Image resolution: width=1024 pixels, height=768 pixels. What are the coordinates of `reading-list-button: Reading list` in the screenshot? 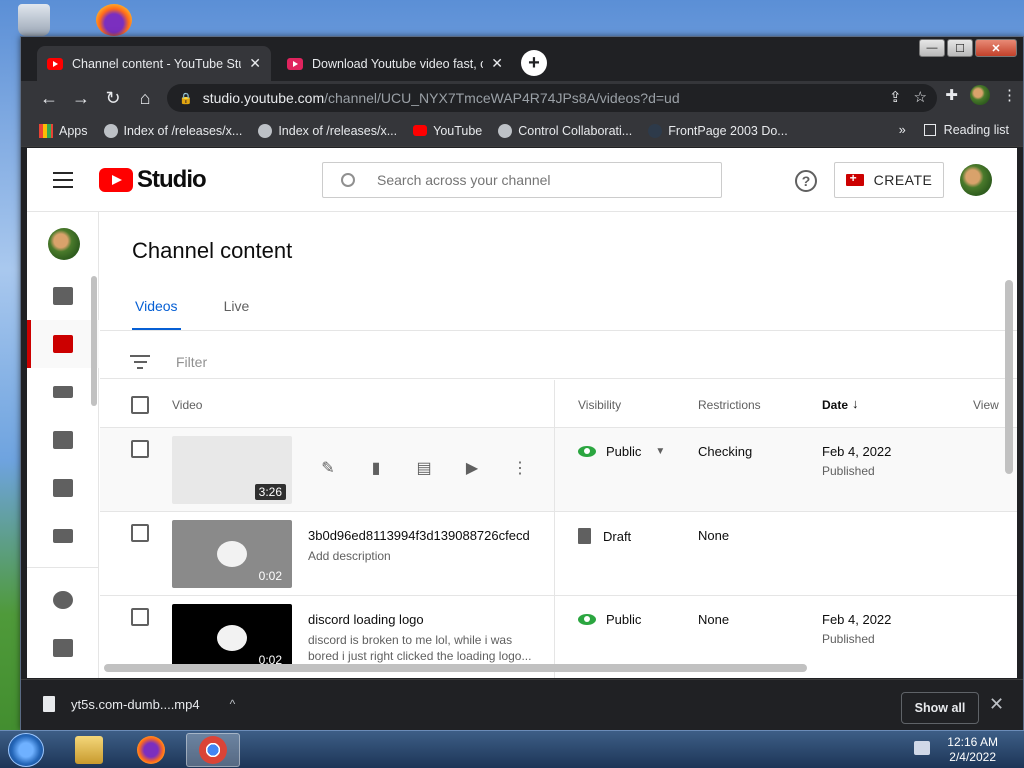 It's located at (966, 130).